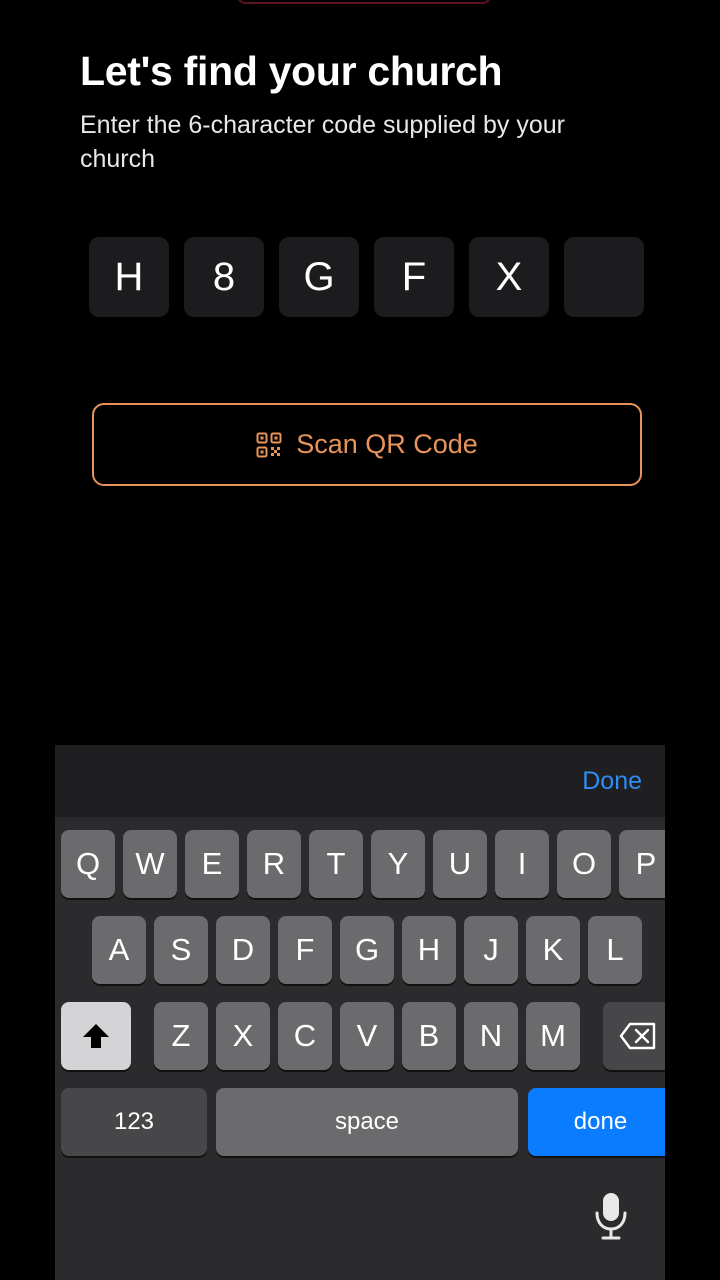 The width and height of the screenshot is (720, 1280). I want to click on numbers-key: 123, so click(134, 1122).